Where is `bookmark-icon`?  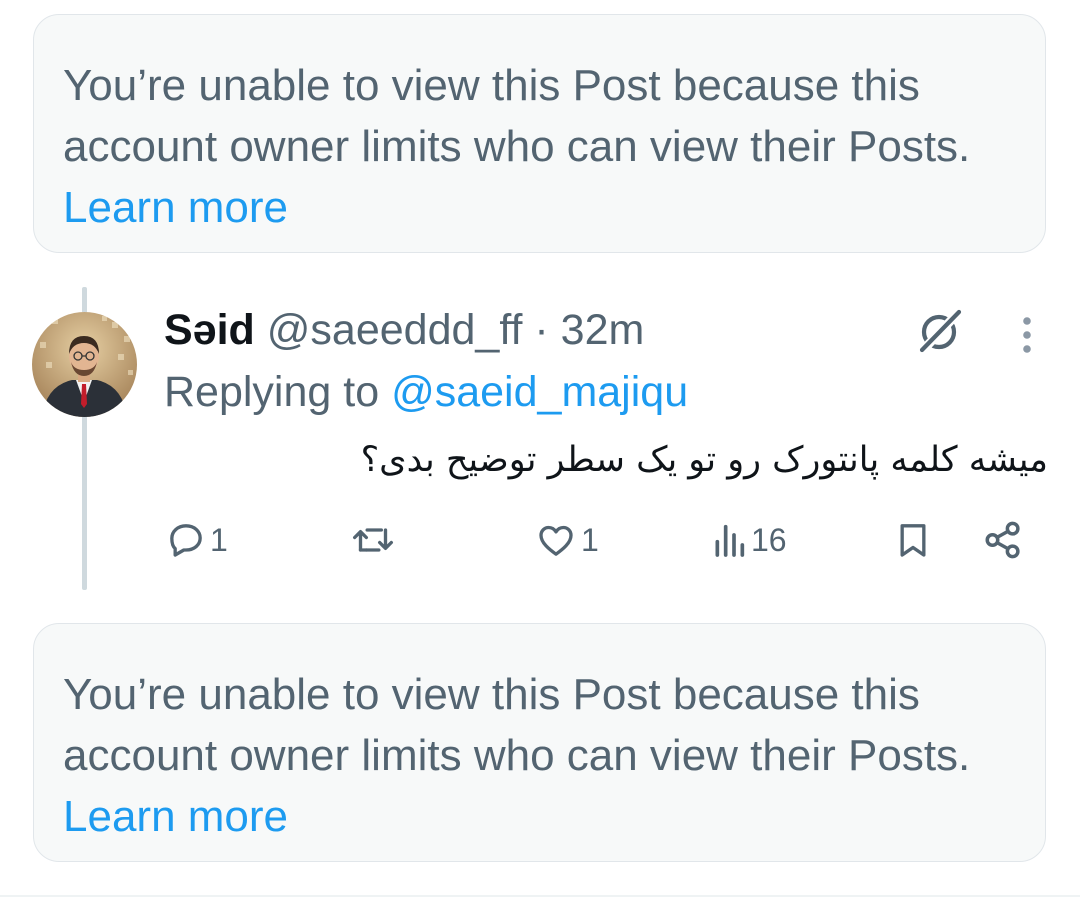
bookmark-icon is located at coordinates (913, 540).